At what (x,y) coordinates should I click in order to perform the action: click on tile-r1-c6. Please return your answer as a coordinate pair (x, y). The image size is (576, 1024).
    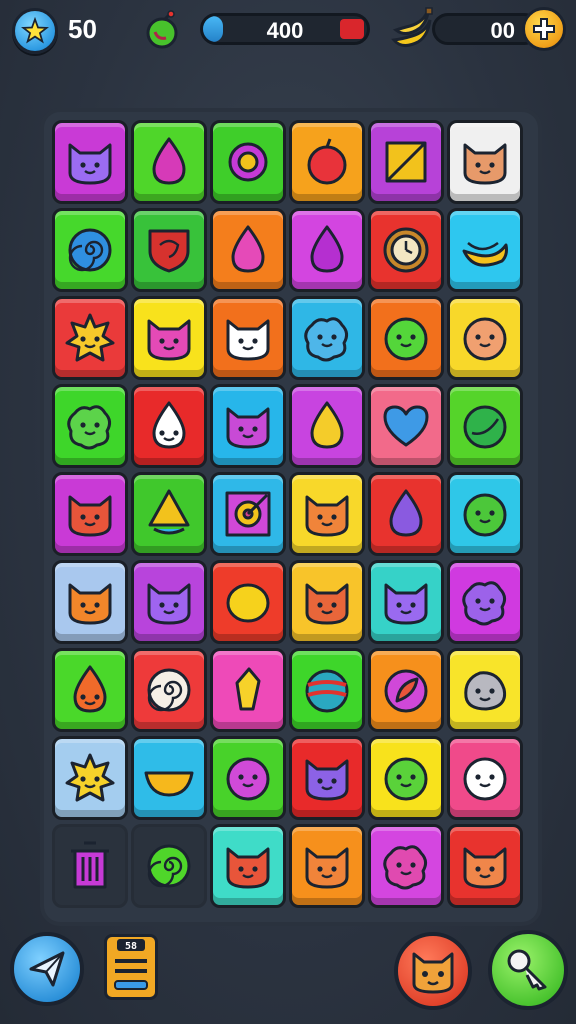
    Looking at the image, I should click on (485, 162).